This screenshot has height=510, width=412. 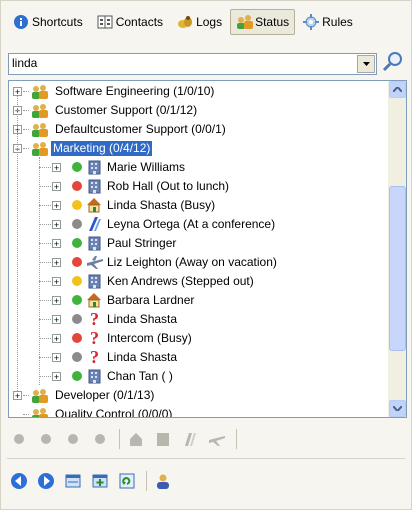 I want to click on toolbar: Shortcuts Contacts Logs Status Rules, so click(x=184, y=22).